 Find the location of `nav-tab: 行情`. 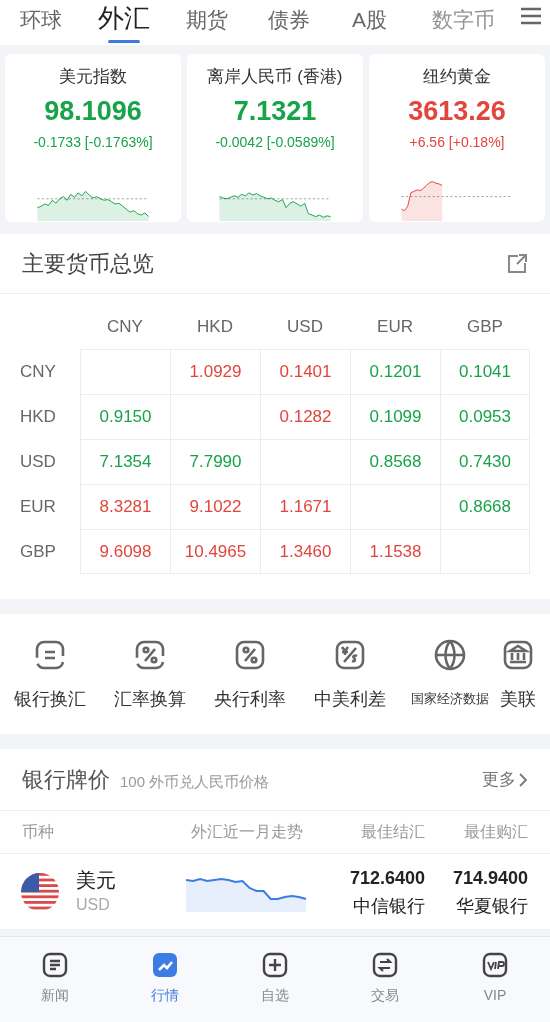

nav-tab: 行情 is located at coordinates (165, 979).